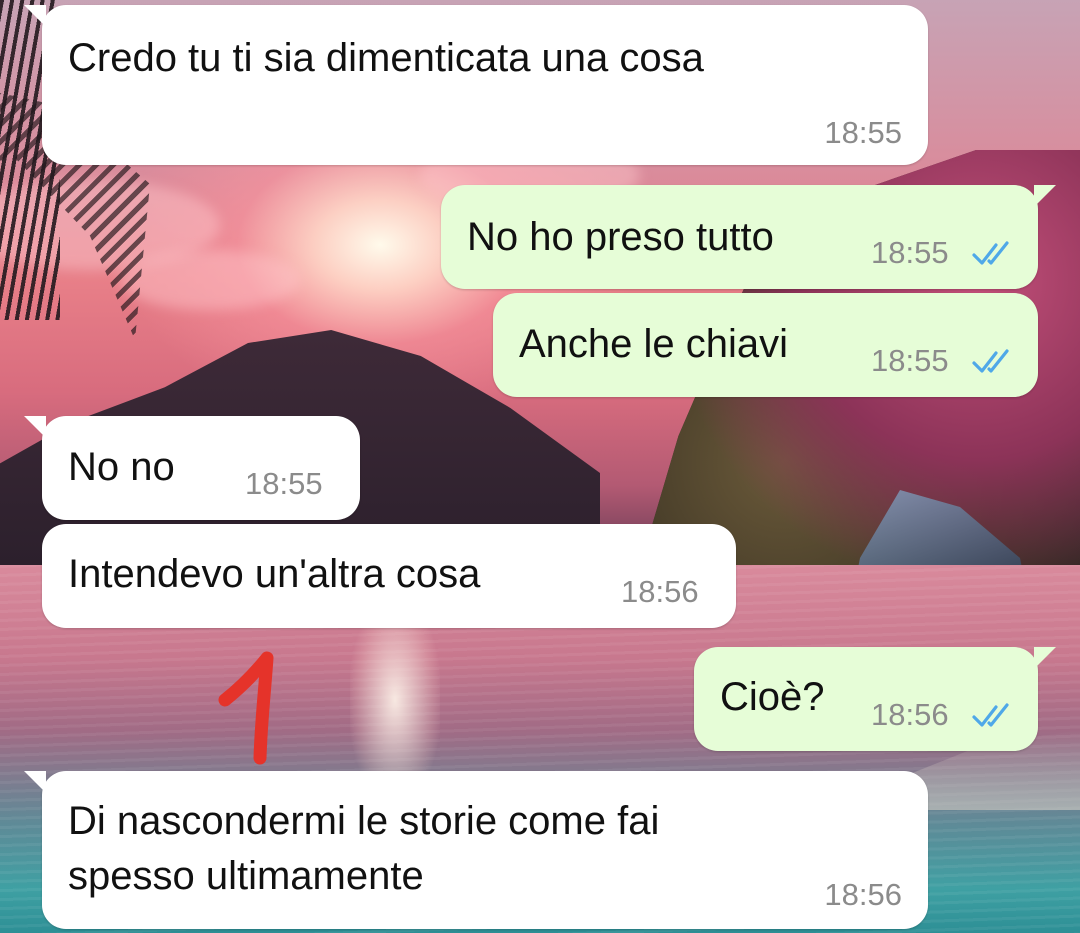 The image size is (1080, 933). I want to click on message-text: Intendevo un'altra cosa, so click(274, 574).